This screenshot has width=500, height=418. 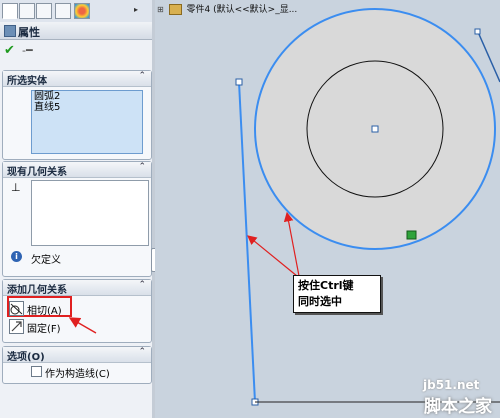 I want to click on existing-relations-list, so click(x=90, y=213).